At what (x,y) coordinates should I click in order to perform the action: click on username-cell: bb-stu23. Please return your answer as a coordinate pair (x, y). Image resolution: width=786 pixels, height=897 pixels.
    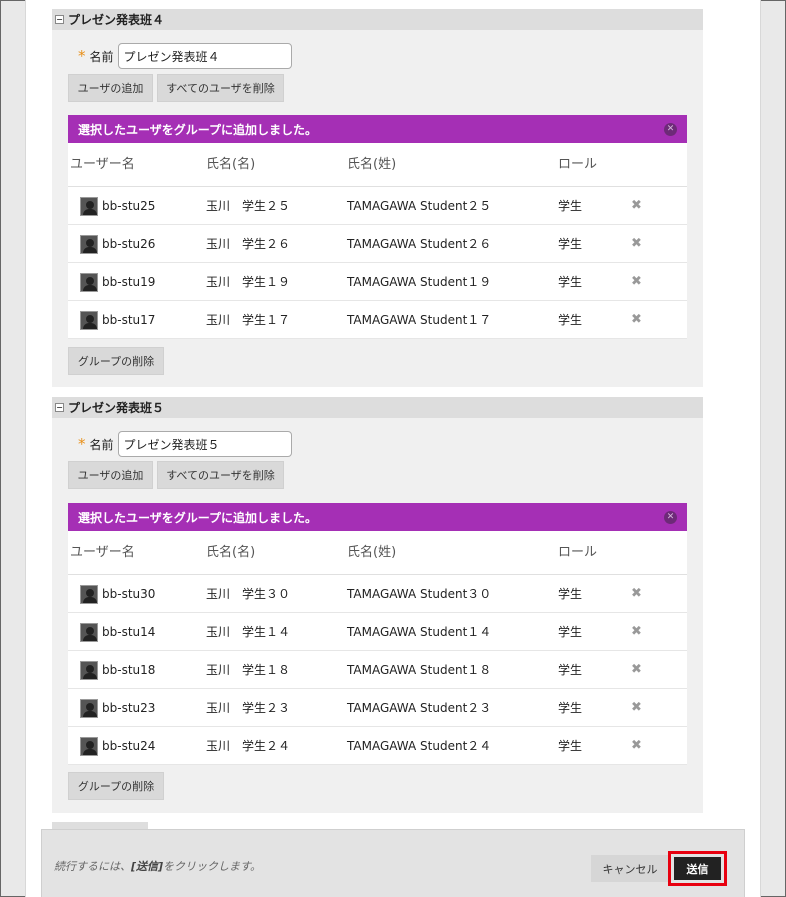
    Looking at the image, I should click on (129, 708).